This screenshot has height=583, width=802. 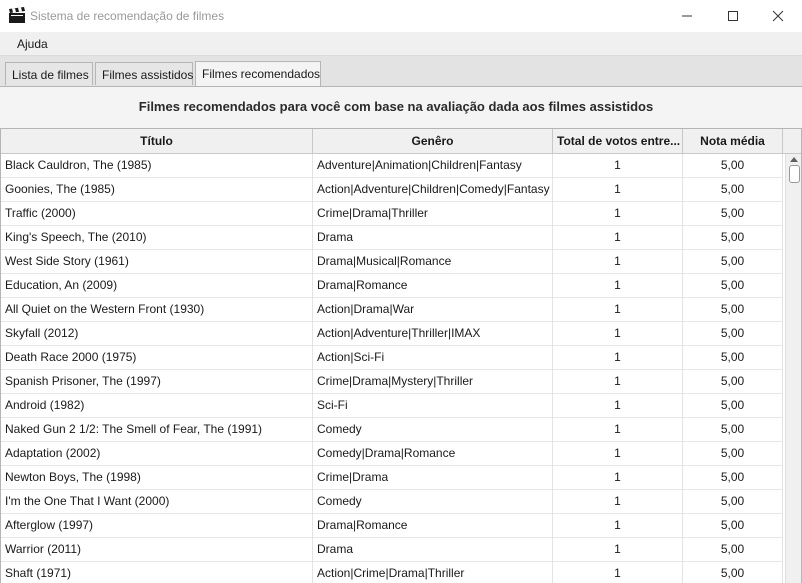 What do you see at coordinates (157, 214) in the screenshot?
I see `cell-title: Traffic (2000)` at bounding box center [157, 214].